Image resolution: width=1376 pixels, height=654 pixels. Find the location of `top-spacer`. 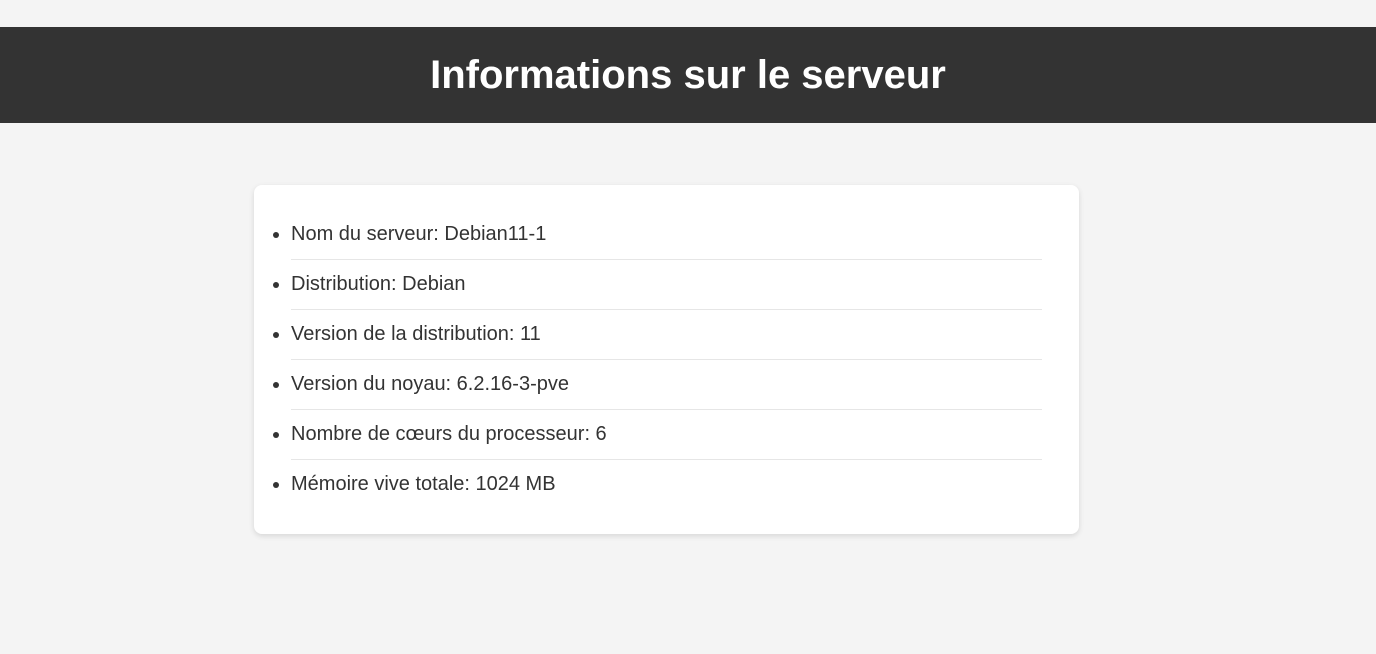

top-spacer is located at coordinates (688, 13).